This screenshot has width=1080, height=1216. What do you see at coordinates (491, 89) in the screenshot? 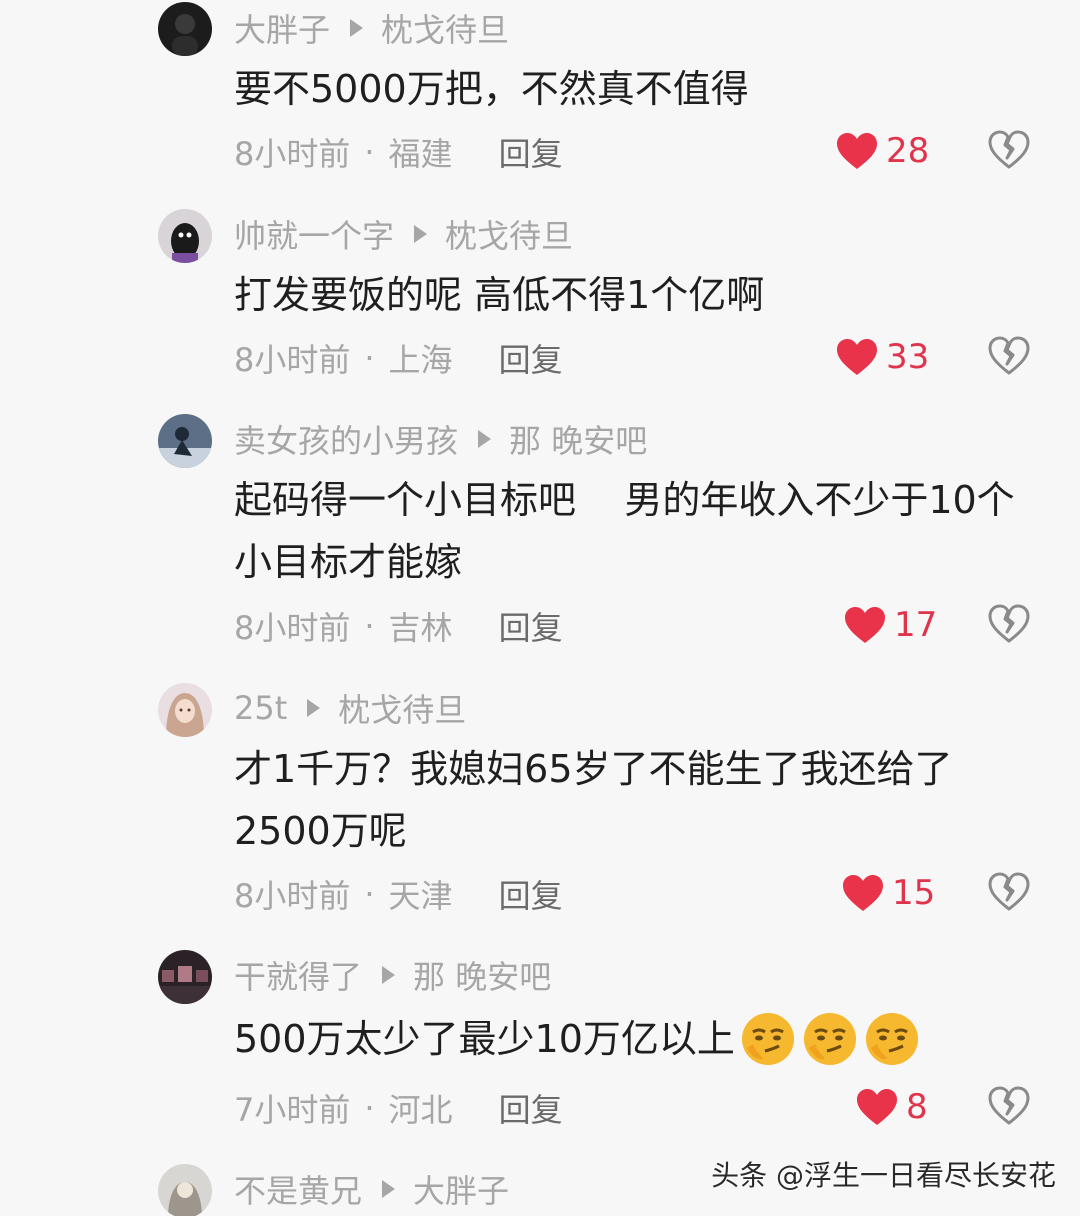
I see `comment-line: 要不5000万把，不然真不值得` at bounding box center [491, 89].